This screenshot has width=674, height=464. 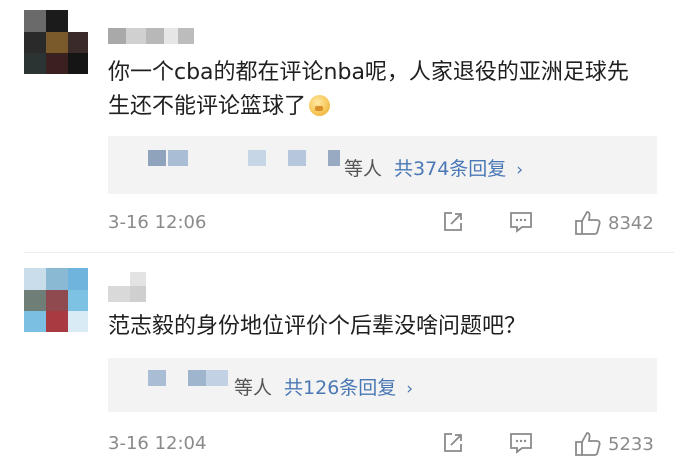 I want to click on replies-link: 等人 共374条回复 ›, so click(x=433, y=167).